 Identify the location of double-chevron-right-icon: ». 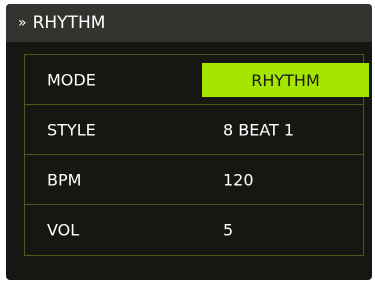
(22, 23).